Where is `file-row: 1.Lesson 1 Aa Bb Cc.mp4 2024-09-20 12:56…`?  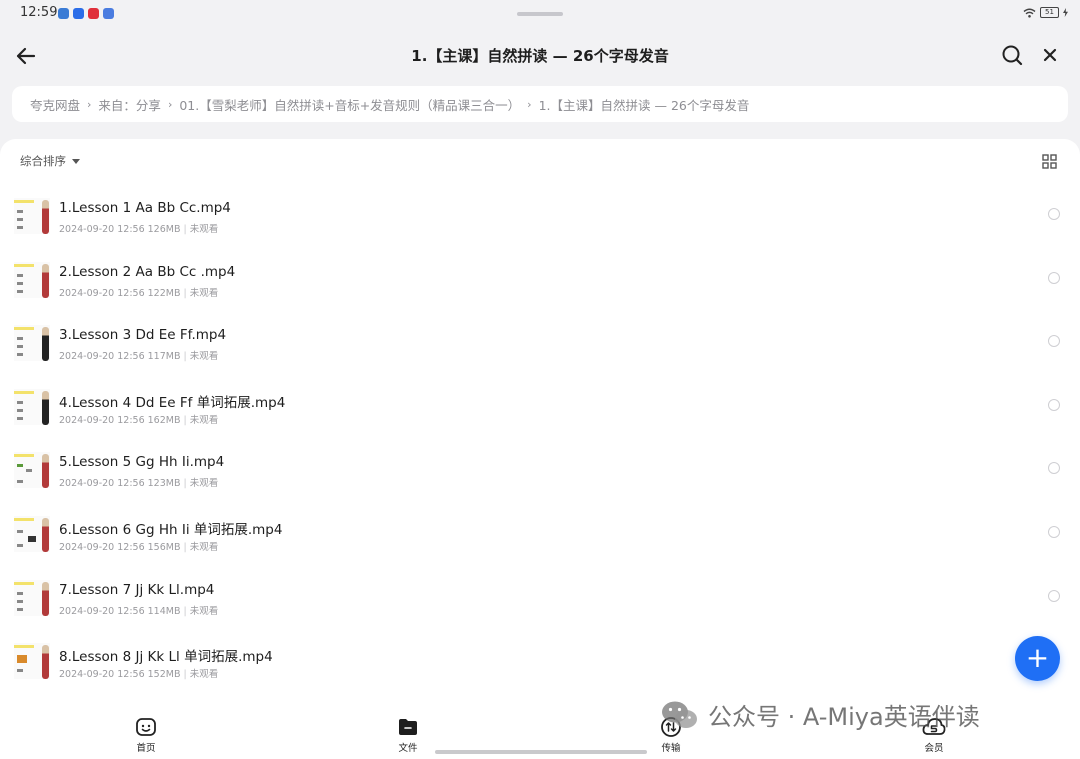
file-row: 1.Lesson 1 Aa Bb Cc.mp4 2024-09-20 12:56… is located at coordinates (540, 220).